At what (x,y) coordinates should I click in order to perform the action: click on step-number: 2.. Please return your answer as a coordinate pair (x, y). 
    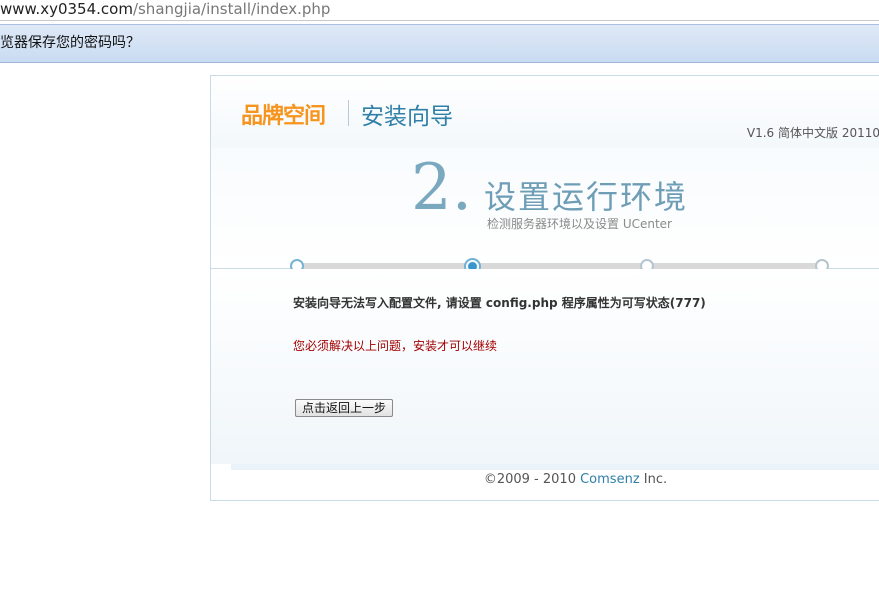
    Looking at the image, I should click on (442, 188).